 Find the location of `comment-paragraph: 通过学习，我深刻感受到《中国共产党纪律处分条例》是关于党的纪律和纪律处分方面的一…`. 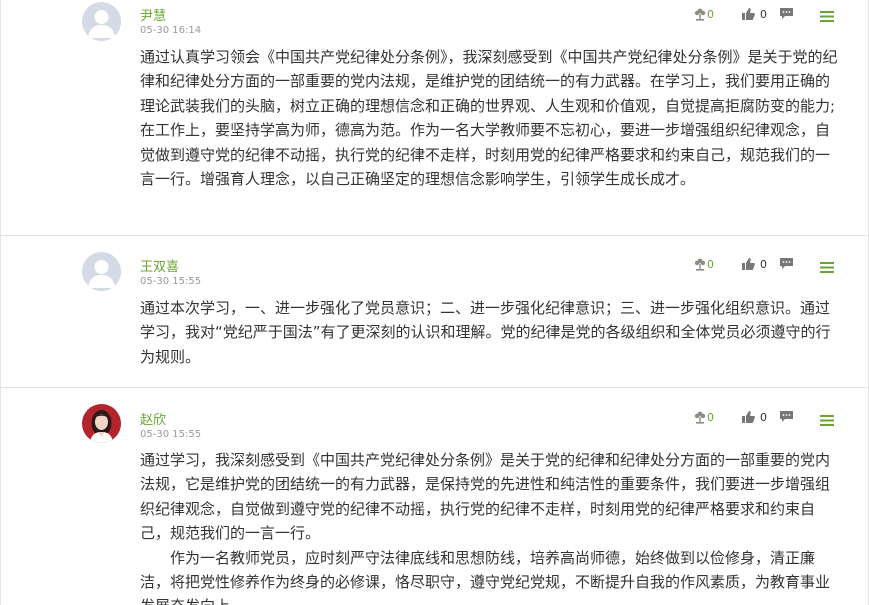

comment-paragraph: 通过学习，我深刻感受到《中国共产党纪律处分条例》是关于党的纪律和纪律处分方面的一… is located at coordinates (485, 497).